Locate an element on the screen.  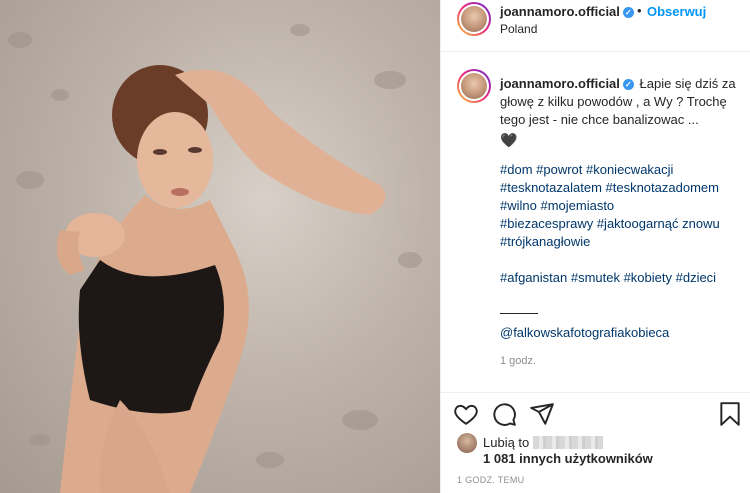
hashtag-line-6: #afganistan #smutek #kobiety #dzieci is located at coordinates (620, 278).